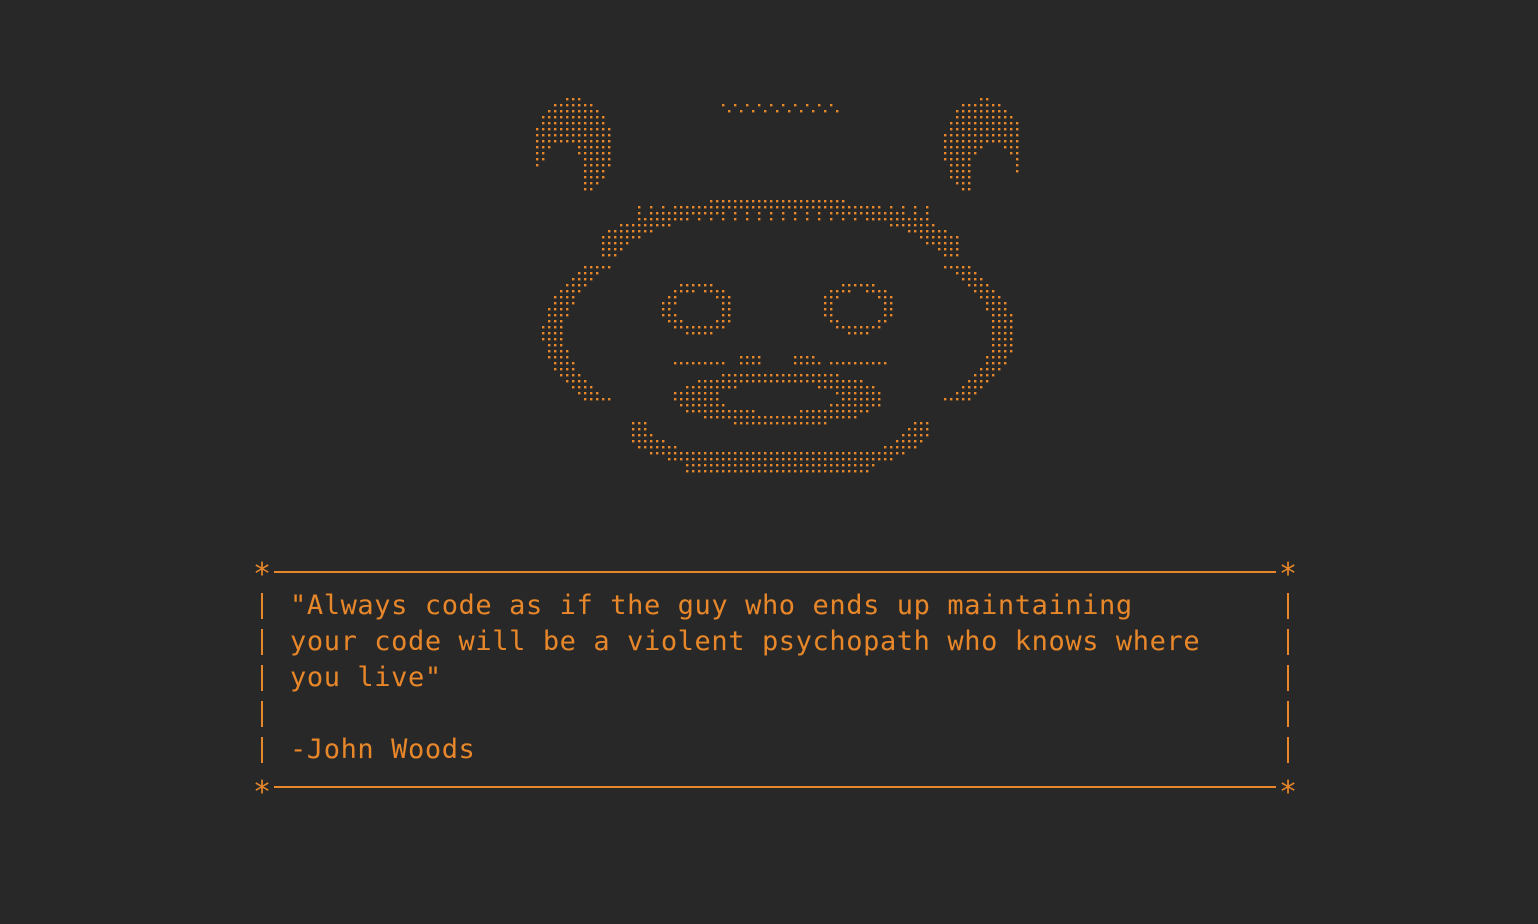 This screenshot has width=1538, height=924. Describe the element at coordinates (383, 749) in the screenshot. I see `quote-author: -John Woods` at that location.